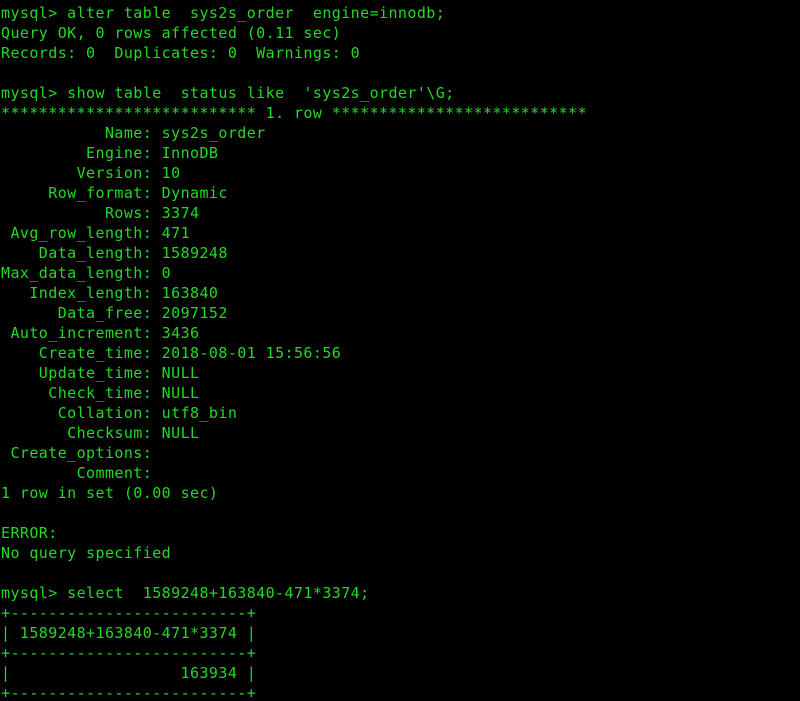  What do you see at coordinates (114, 253) in the screenshot?
I see `terminal-line: Data_length: 1589248` at bounding box center [114, 253].